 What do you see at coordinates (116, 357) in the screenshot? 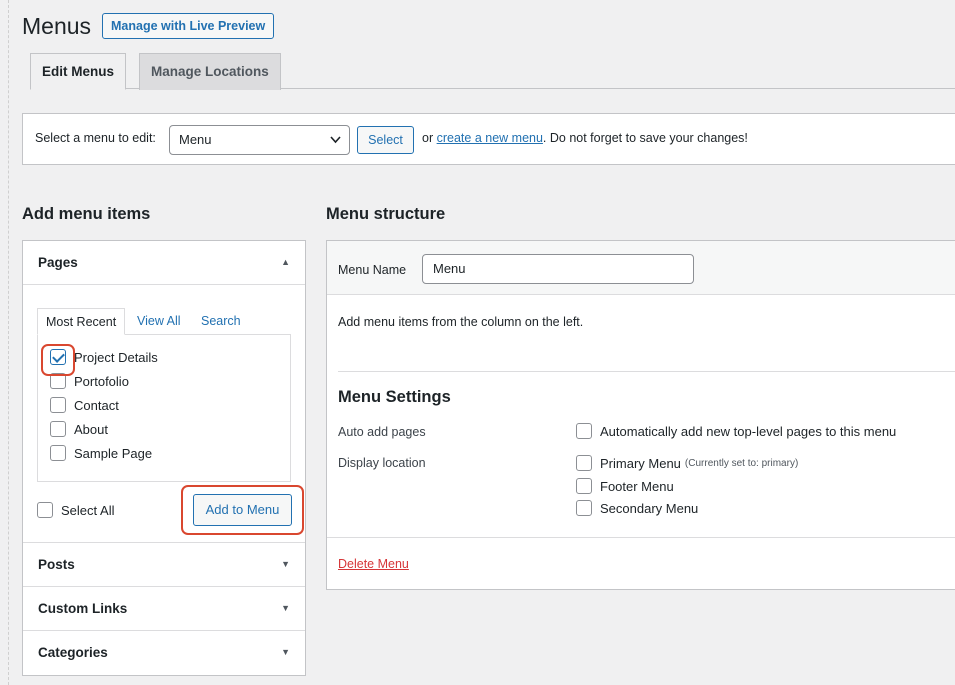
I see `page-label: Project Details` at bounding box center [116, 357].